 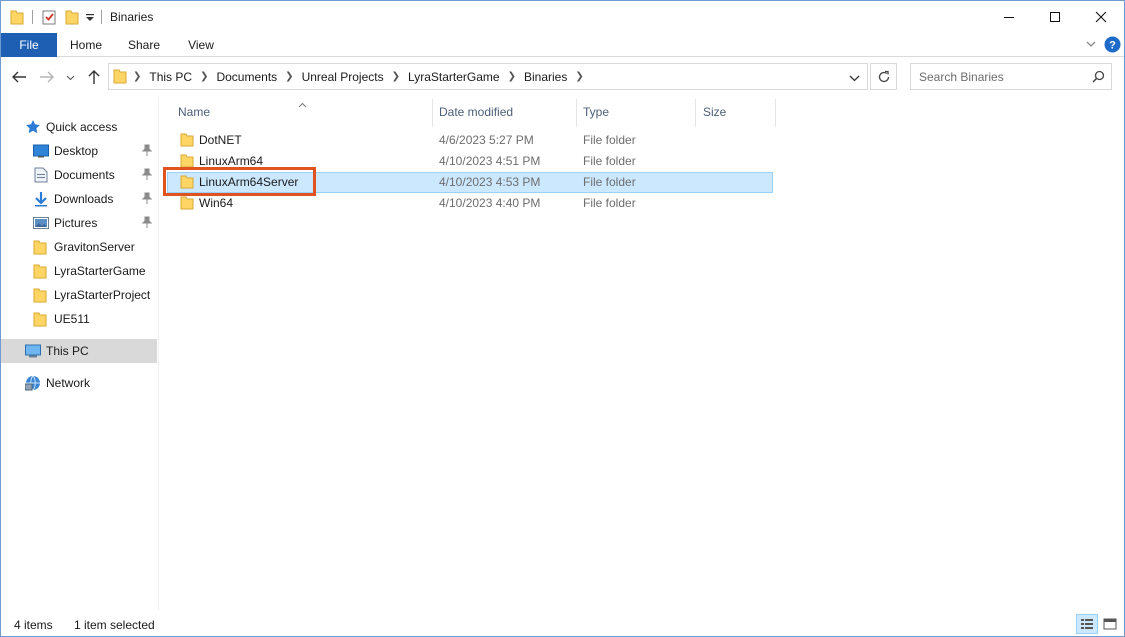 What do you see at coordinates (79, 175) in the screenshot?
I see `sidebar-item-documents: Documents` at bounding box center [79, 175].